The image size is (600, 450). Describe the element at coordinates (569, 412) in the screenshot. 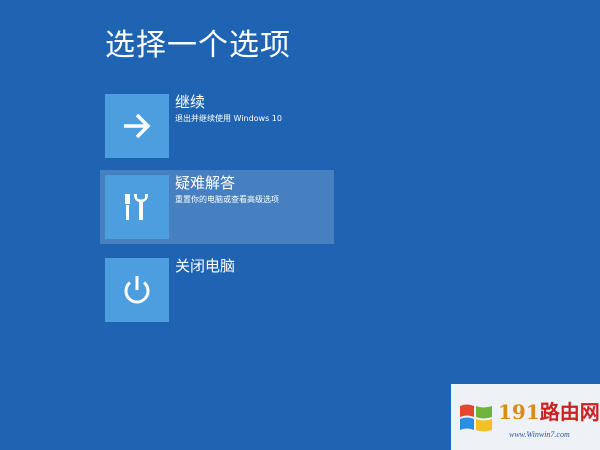

I see `watermark-brand-text: 路由网` at that location.